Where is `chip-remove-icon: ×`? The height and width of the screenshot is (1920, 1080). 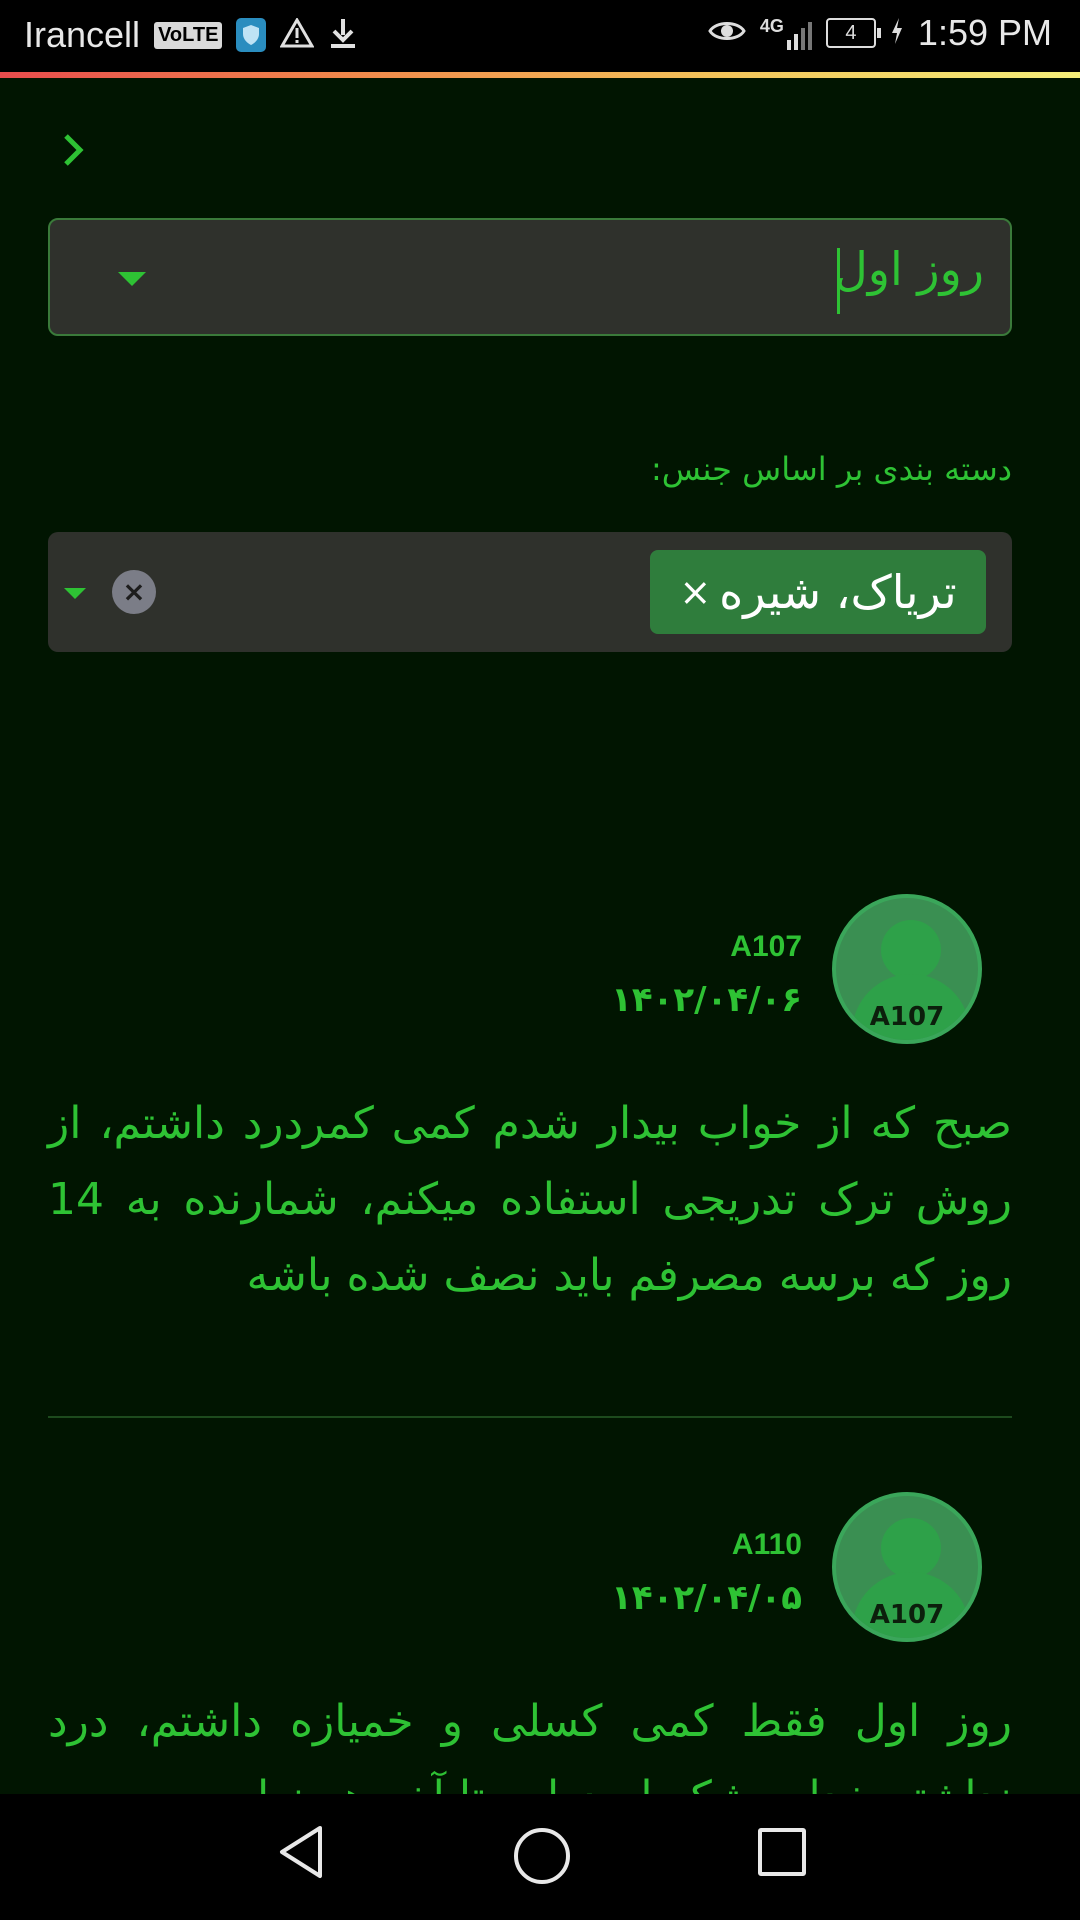 chip-remove-icon: × is located at coordinates (695, 592).